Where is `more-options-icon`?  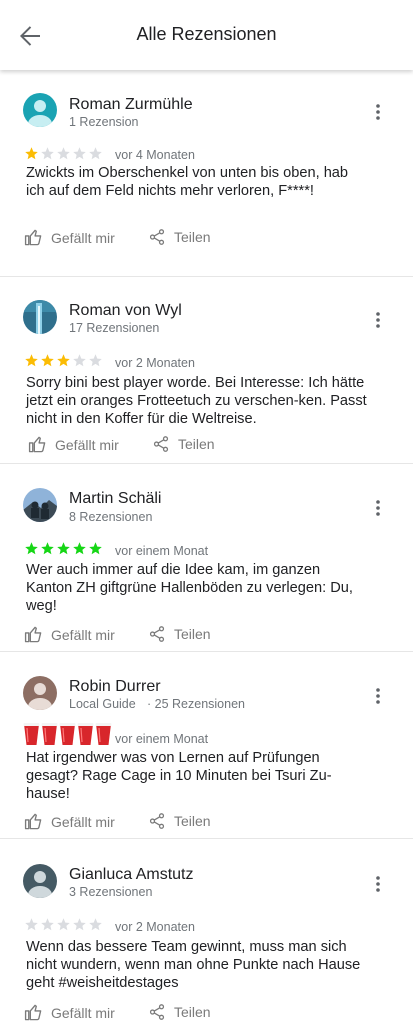
more-options-icon is located at coordinates (378, 884).